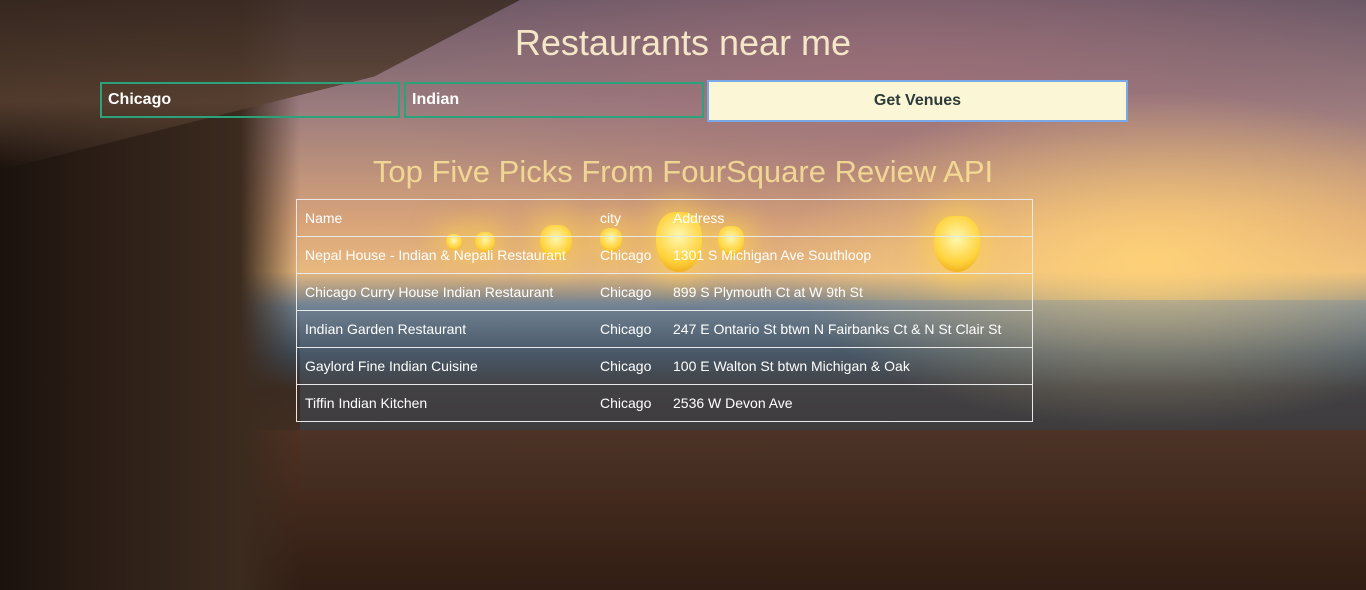  Describe the element at coordinates (849, 218) in the screenshot. I see `column-header-address: Address` at that location.